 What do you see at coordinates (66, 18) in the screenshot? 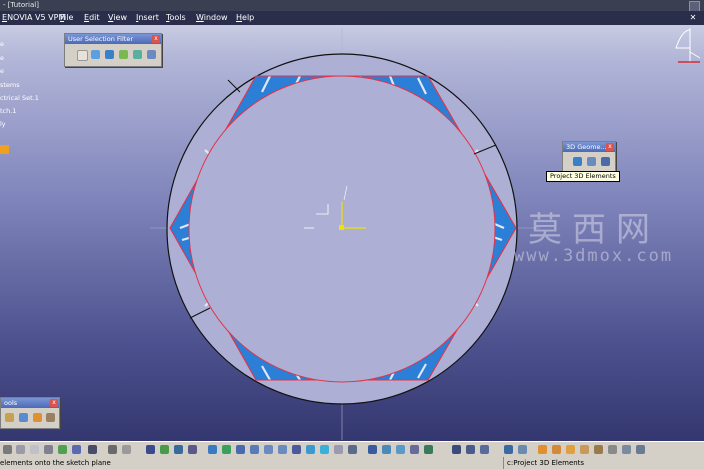
I see `menu-file: File` at bounding box center [66, 18].